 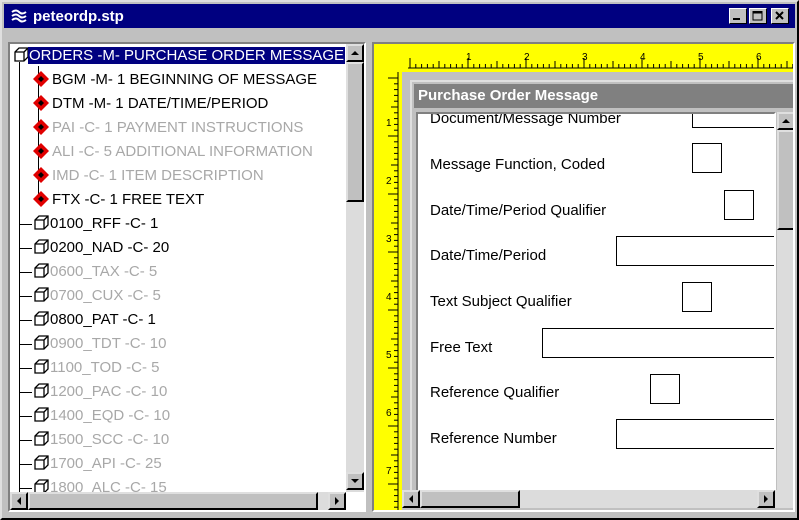 What do you see at coordinates (177, 484) in the screenshot?
I see `tree-item: 1800_ALC -C- 15` at bounding box center [177, 484].